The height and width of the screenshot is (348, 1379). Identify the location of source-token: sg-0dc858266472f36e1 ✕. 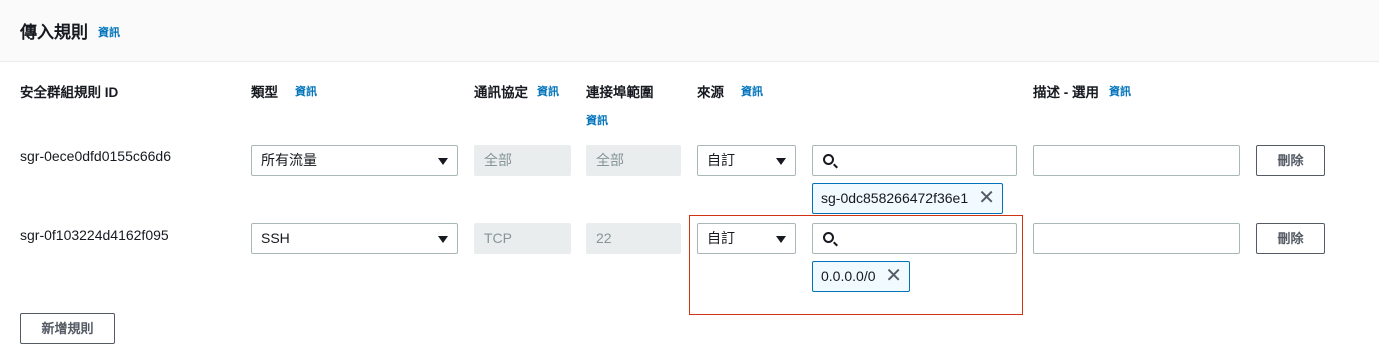
(907, 198).